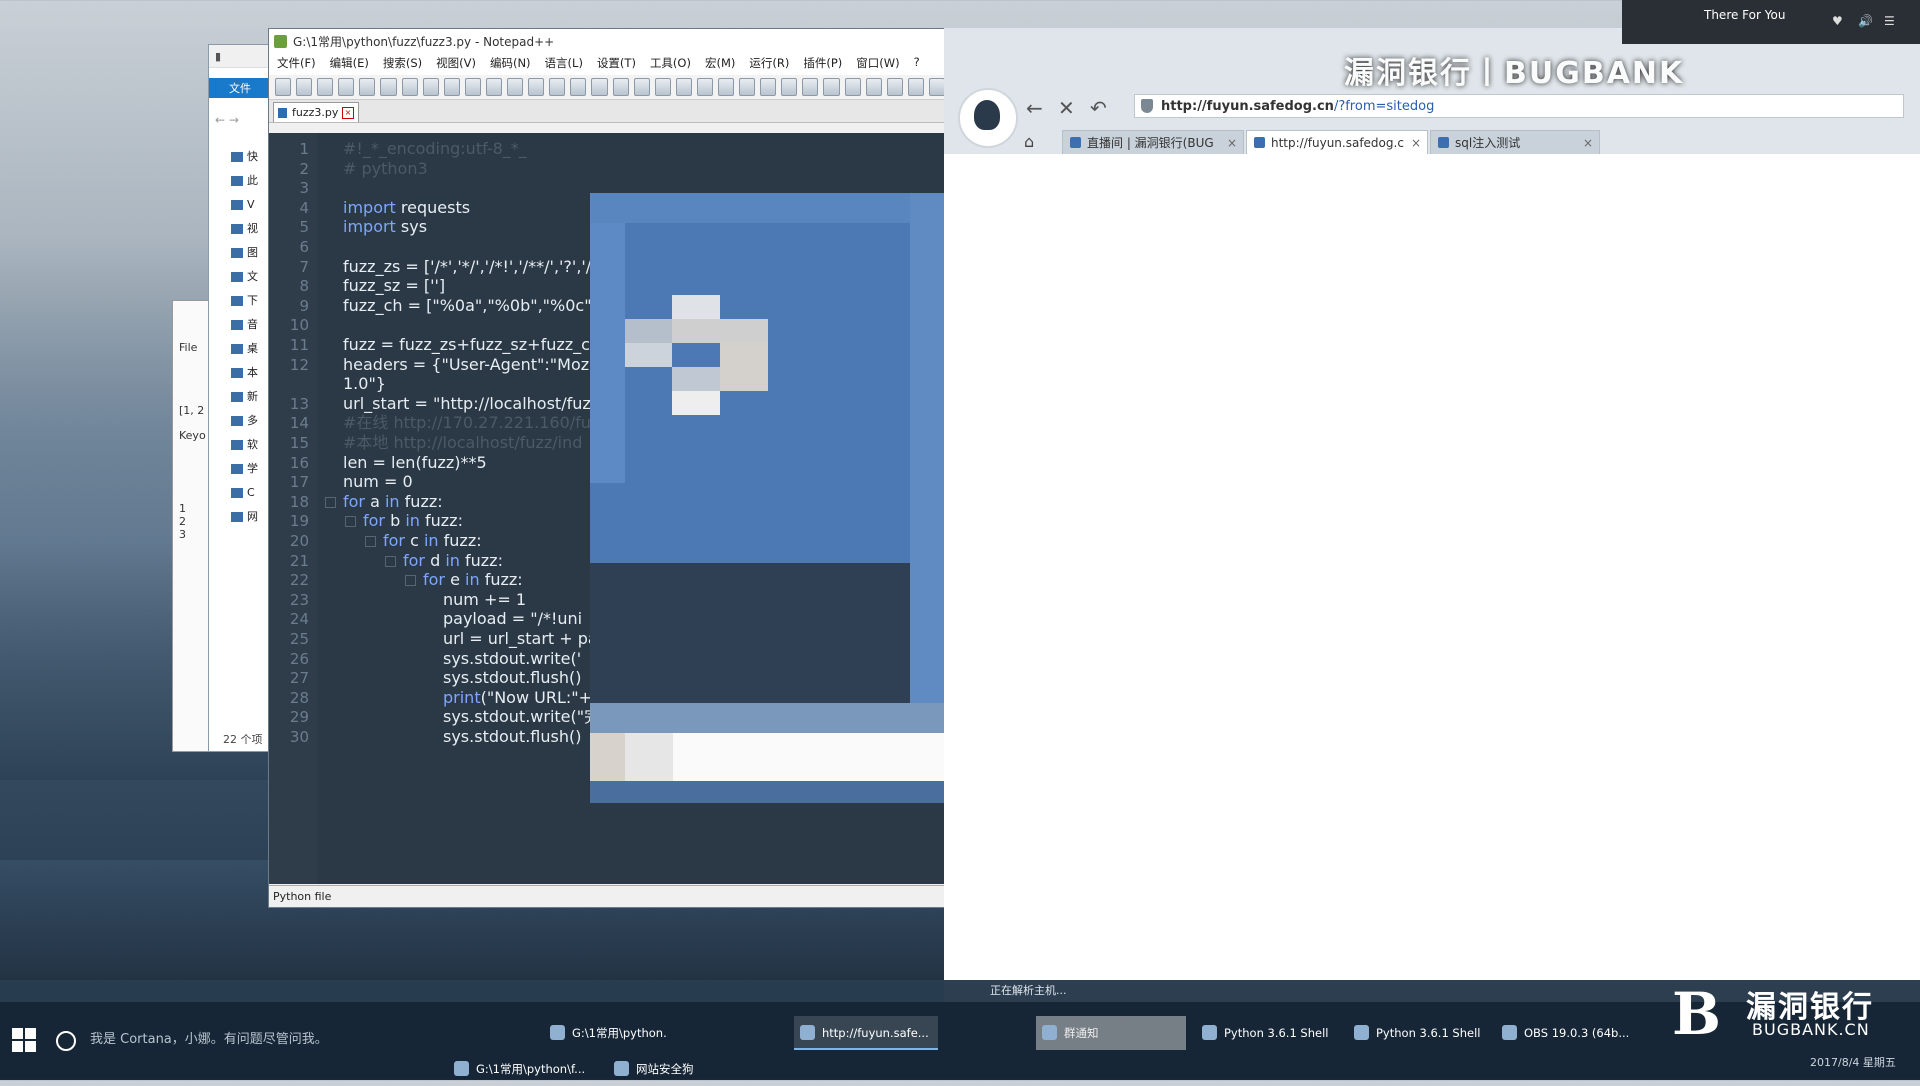 The image size is (1920, 1086). I want to click on windows-start-button, so click(24, 1040).